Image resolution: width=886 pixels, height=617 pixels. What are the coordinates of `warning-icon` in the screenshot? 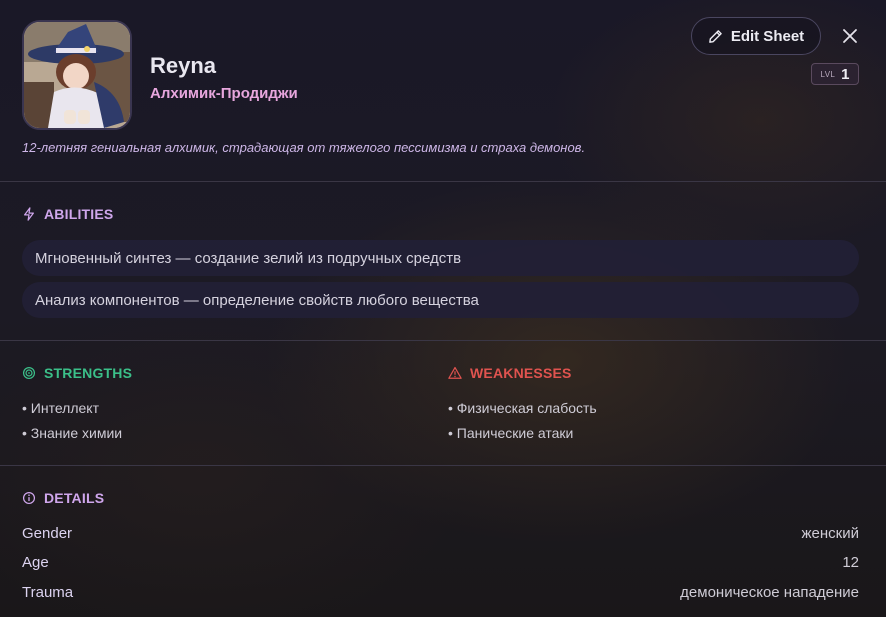 It's located at (455, 372).